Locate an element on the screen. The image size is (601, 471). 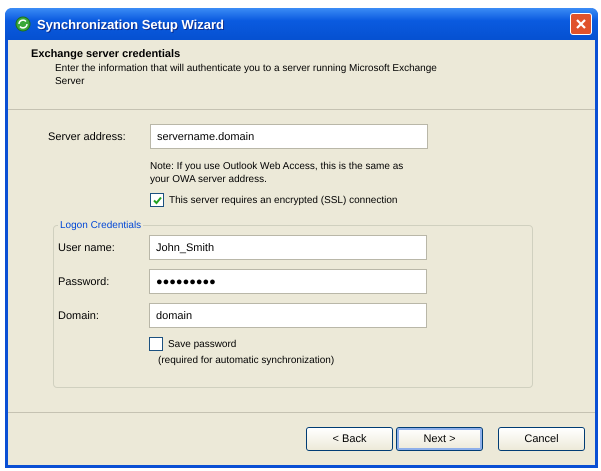
app-icon is located at coordinates (23, 24).